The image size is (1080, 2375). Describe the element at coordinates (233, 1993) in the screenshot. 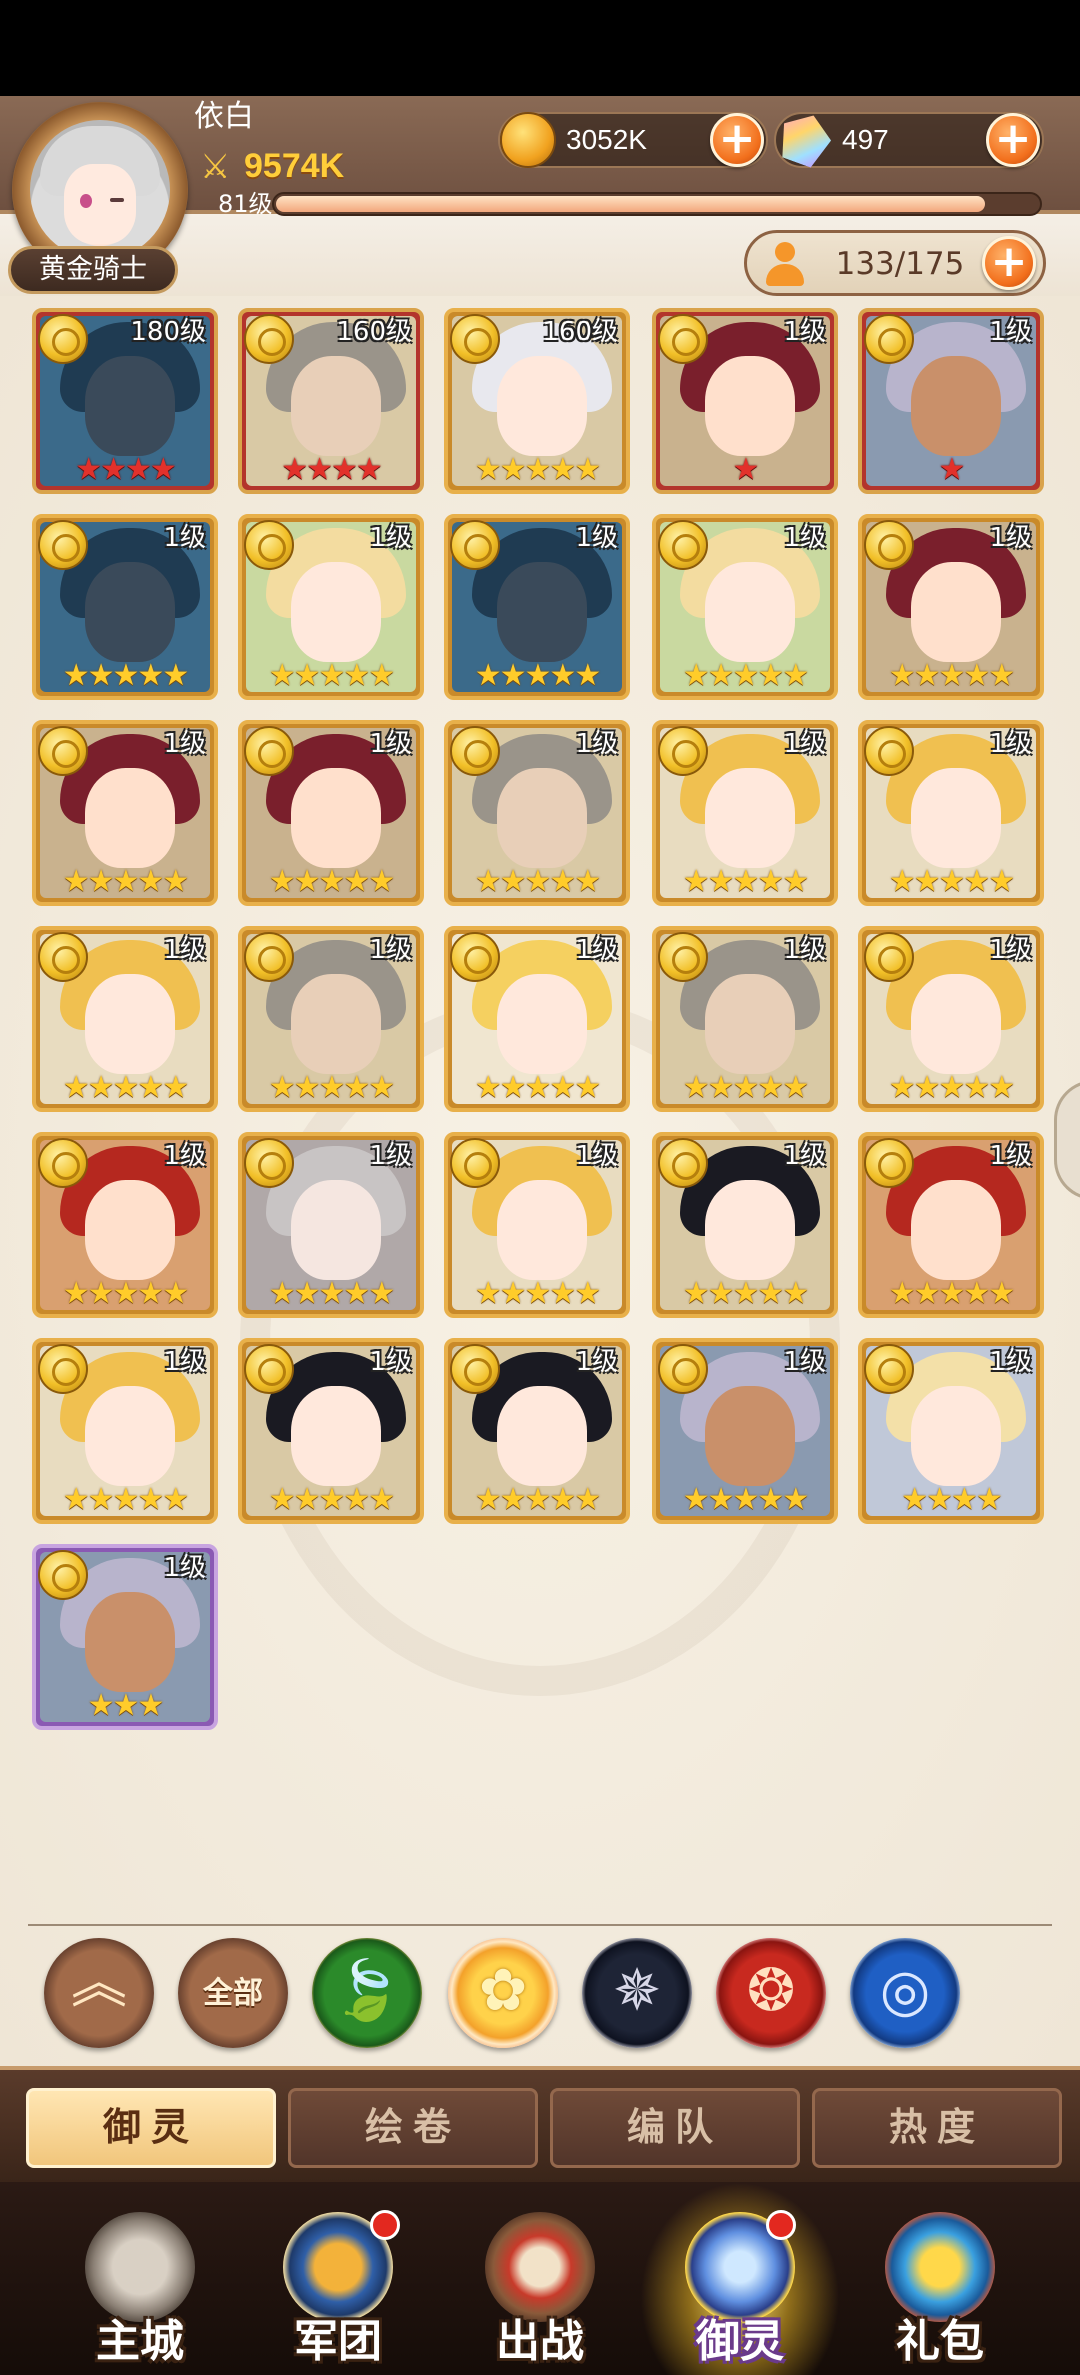

I see `filter-all-button: 全部` at that location.